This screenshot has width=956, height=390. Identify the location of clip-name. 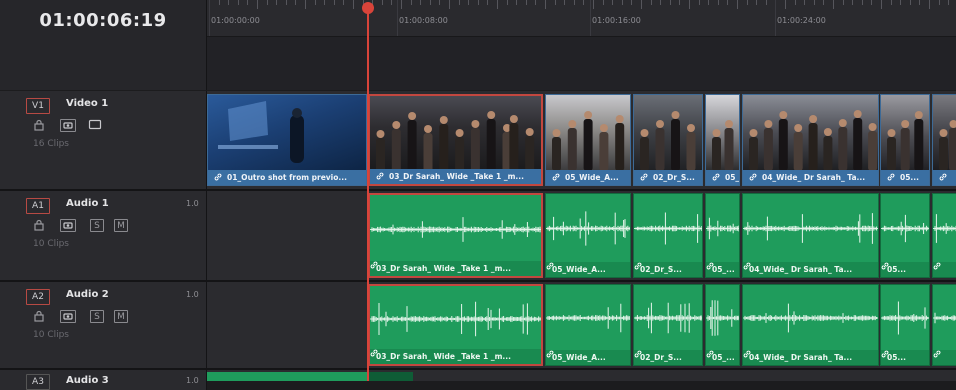
(944, 269).